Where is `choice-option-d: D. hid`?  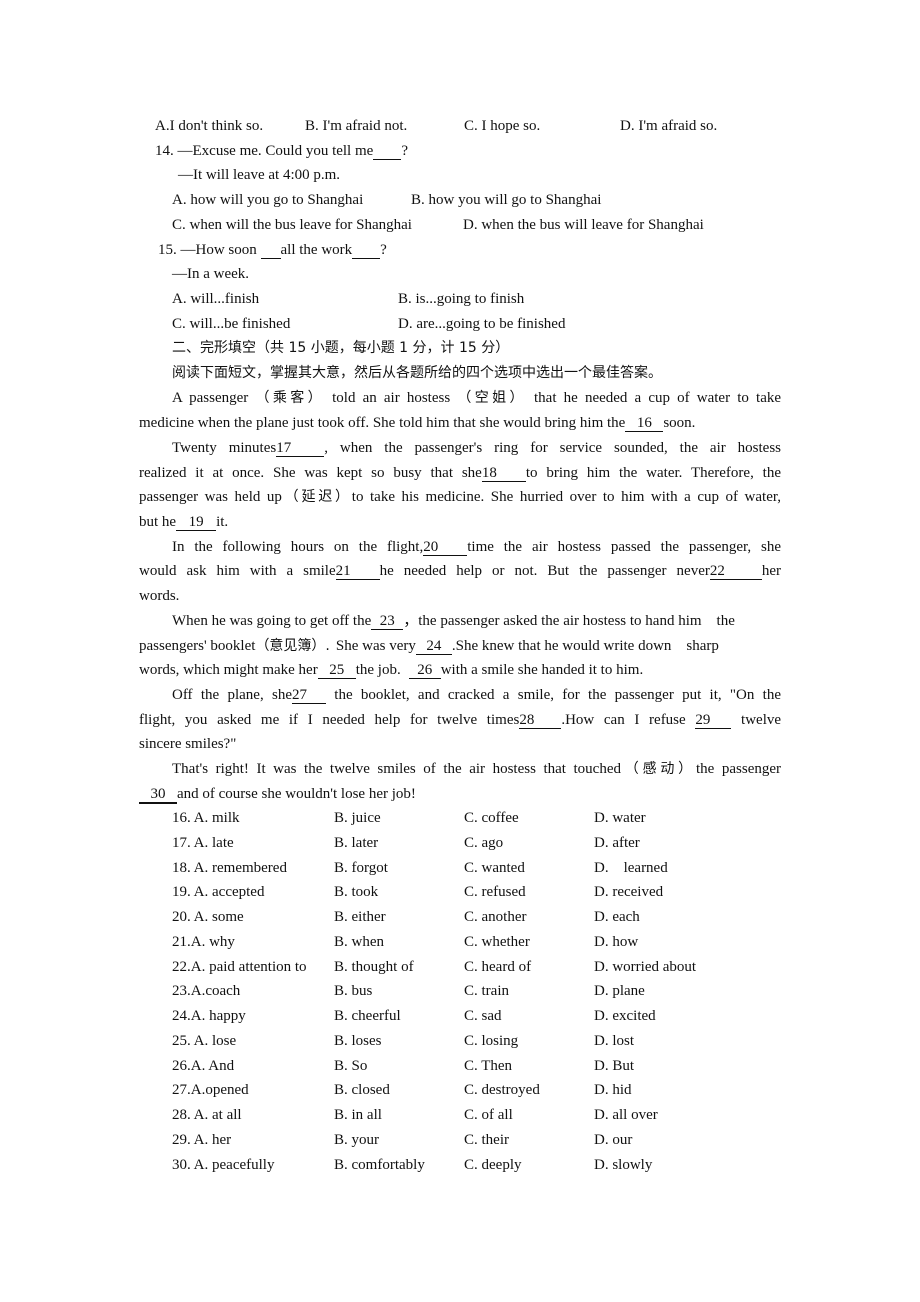 choice-option-d: D. hid is located at coordinates (613, 1090).